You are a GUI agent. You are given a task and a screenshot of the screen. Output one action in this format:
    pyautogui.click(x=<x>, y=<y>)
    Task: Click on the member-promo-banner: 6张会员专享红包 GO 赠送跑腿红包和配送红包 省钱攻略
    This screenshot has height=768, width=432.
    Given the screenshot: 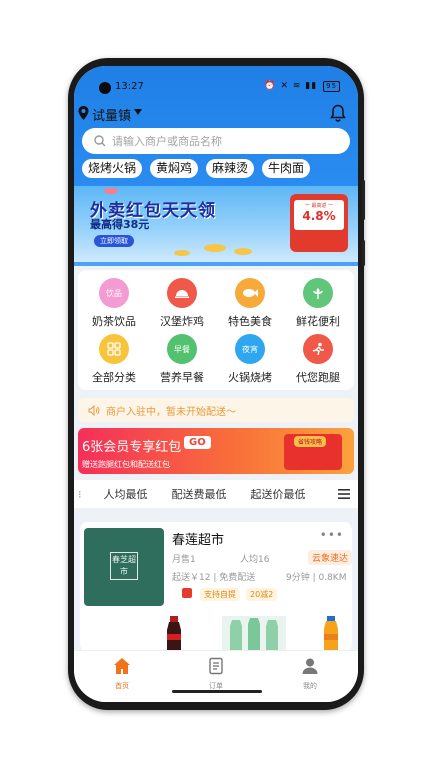 What is the action you would take?
    pyautogui.click(x=216, y=451)
    